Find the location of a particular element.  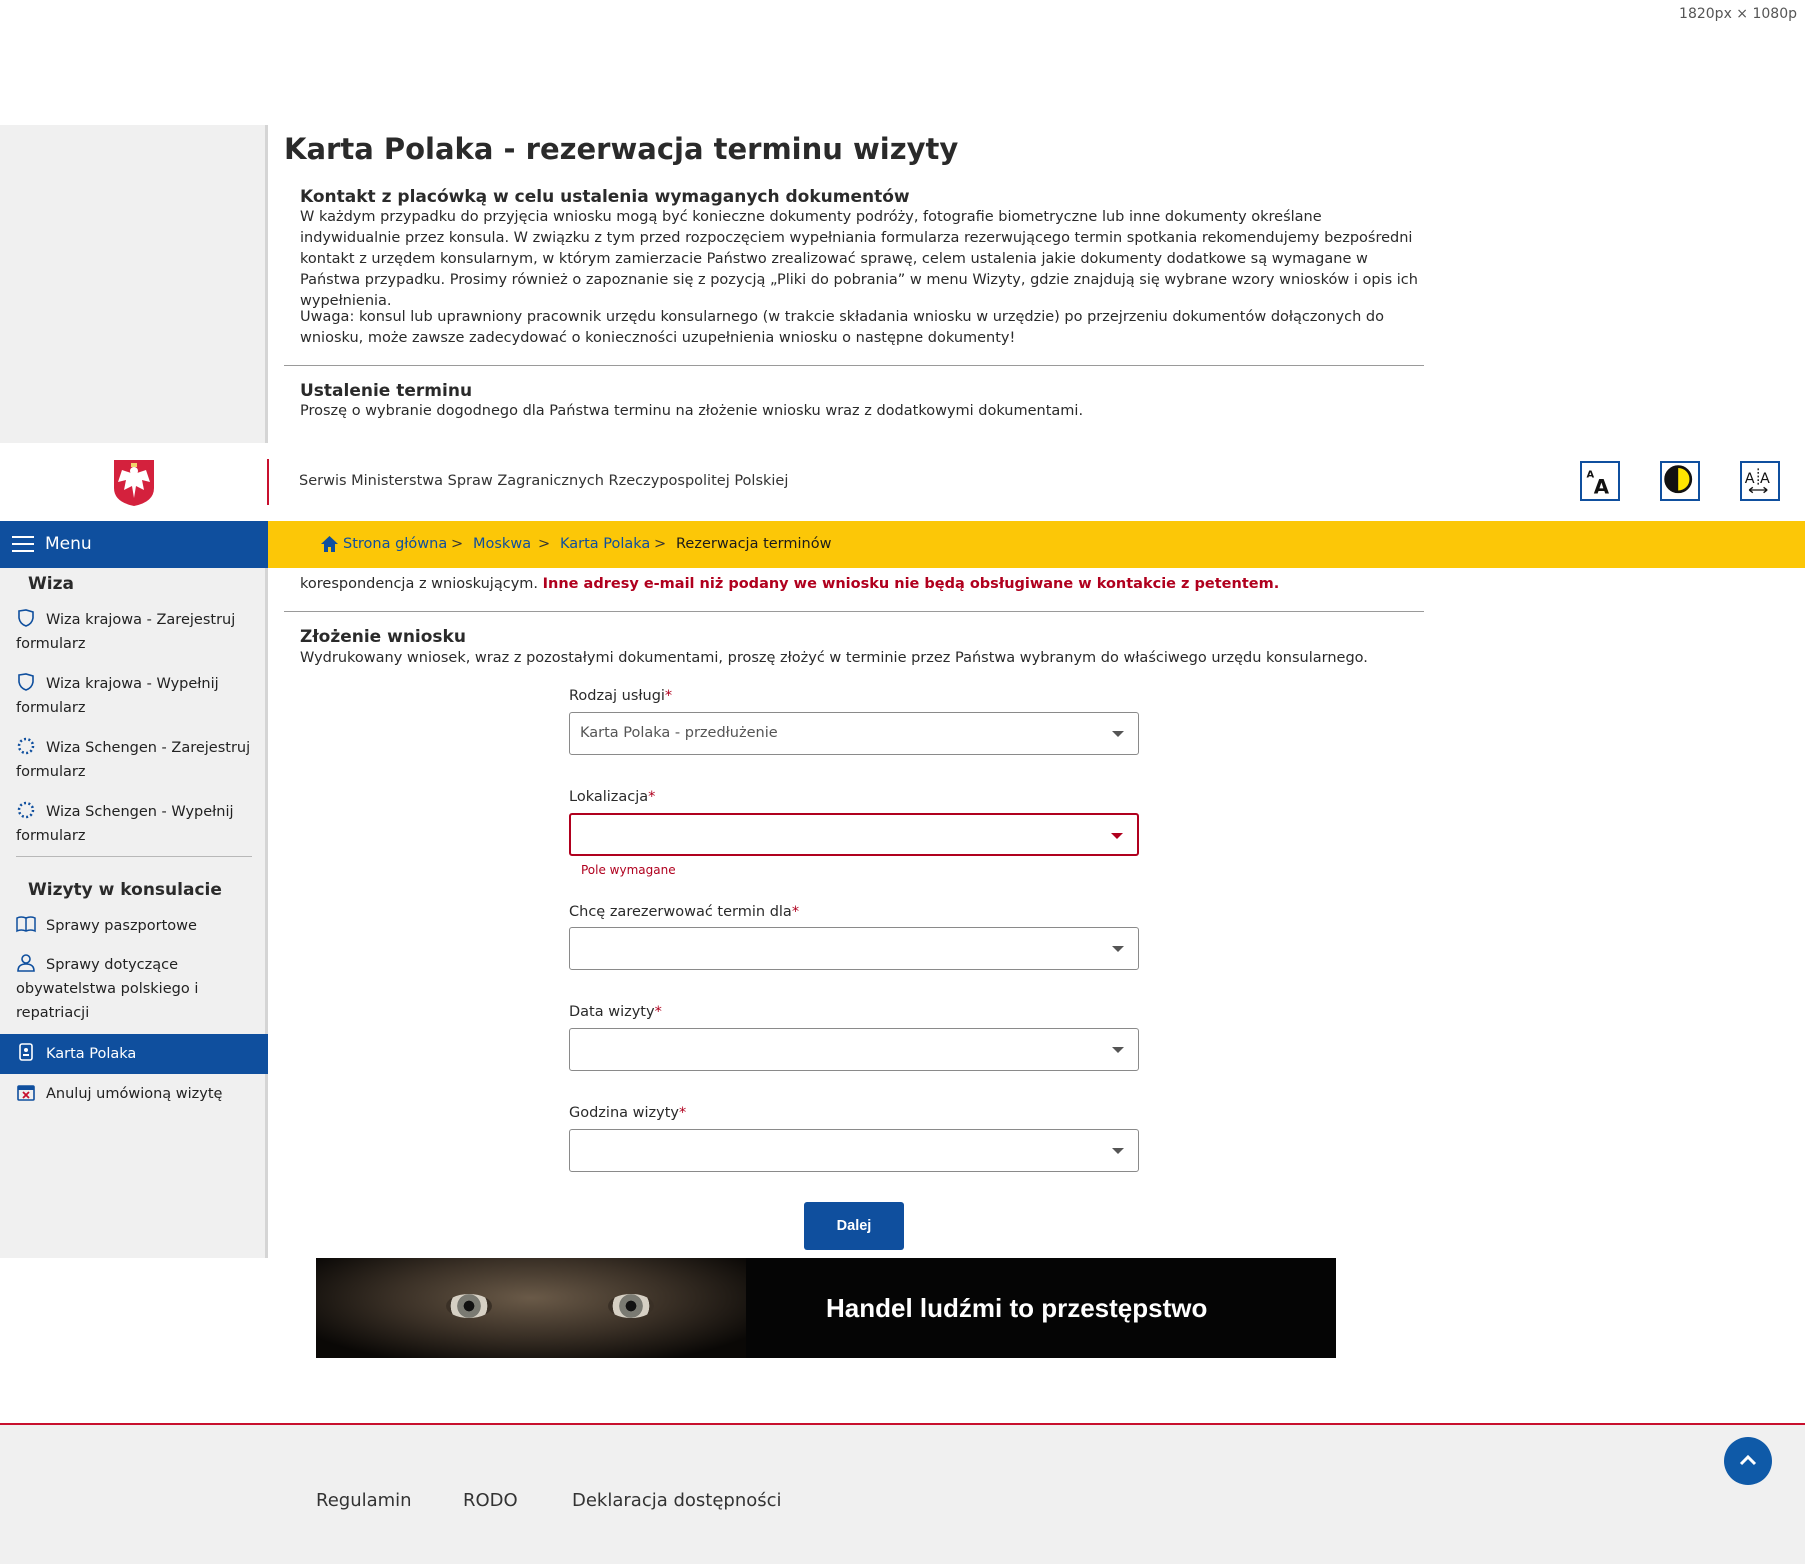

polish-eagle-emblem-icon is located at coordinates (134, 483).